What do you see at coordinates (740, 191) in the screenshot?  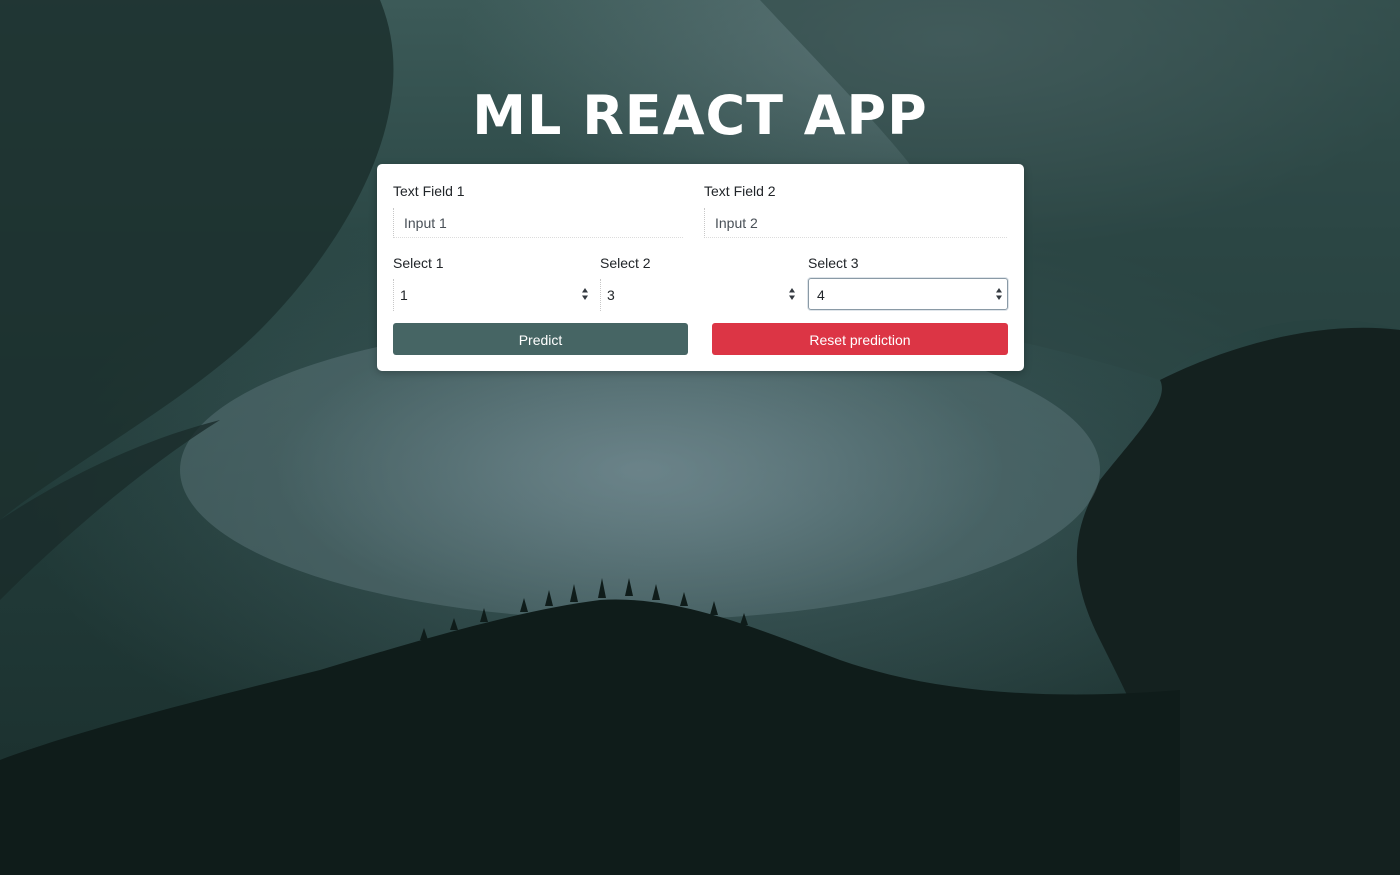 I see `text-field-2-label: Text Field 2` at bounding box center [740, 191].